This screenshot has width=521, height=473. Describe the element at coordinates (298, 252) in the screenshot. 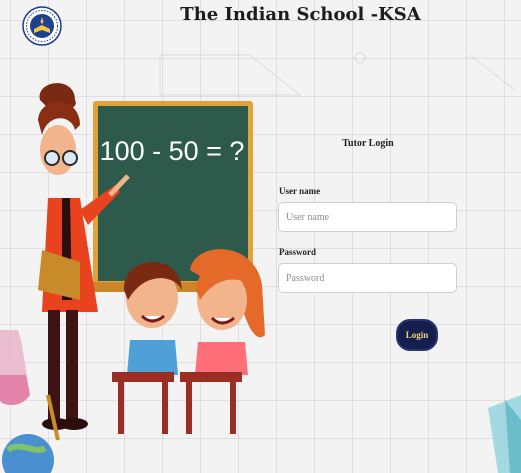

I see `password-label: Password` at that location.